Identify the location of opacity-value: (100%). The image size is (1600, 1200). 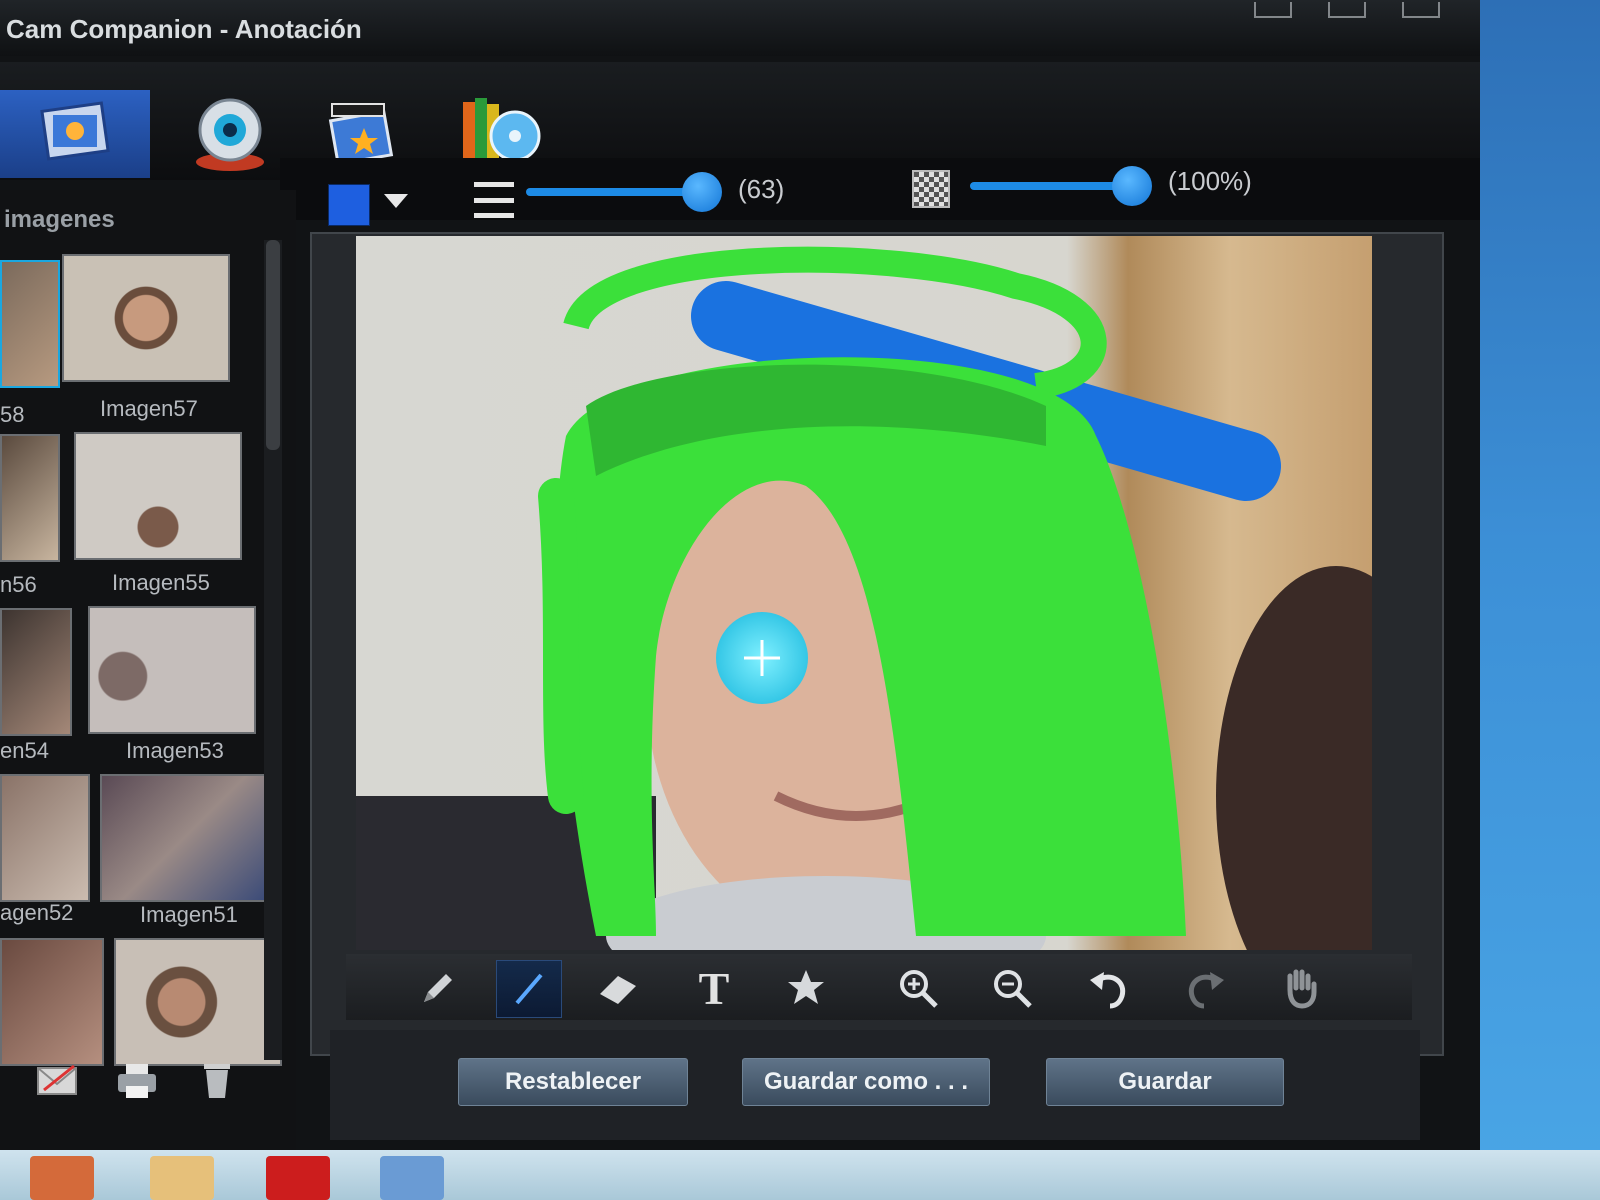
(1210, 181).